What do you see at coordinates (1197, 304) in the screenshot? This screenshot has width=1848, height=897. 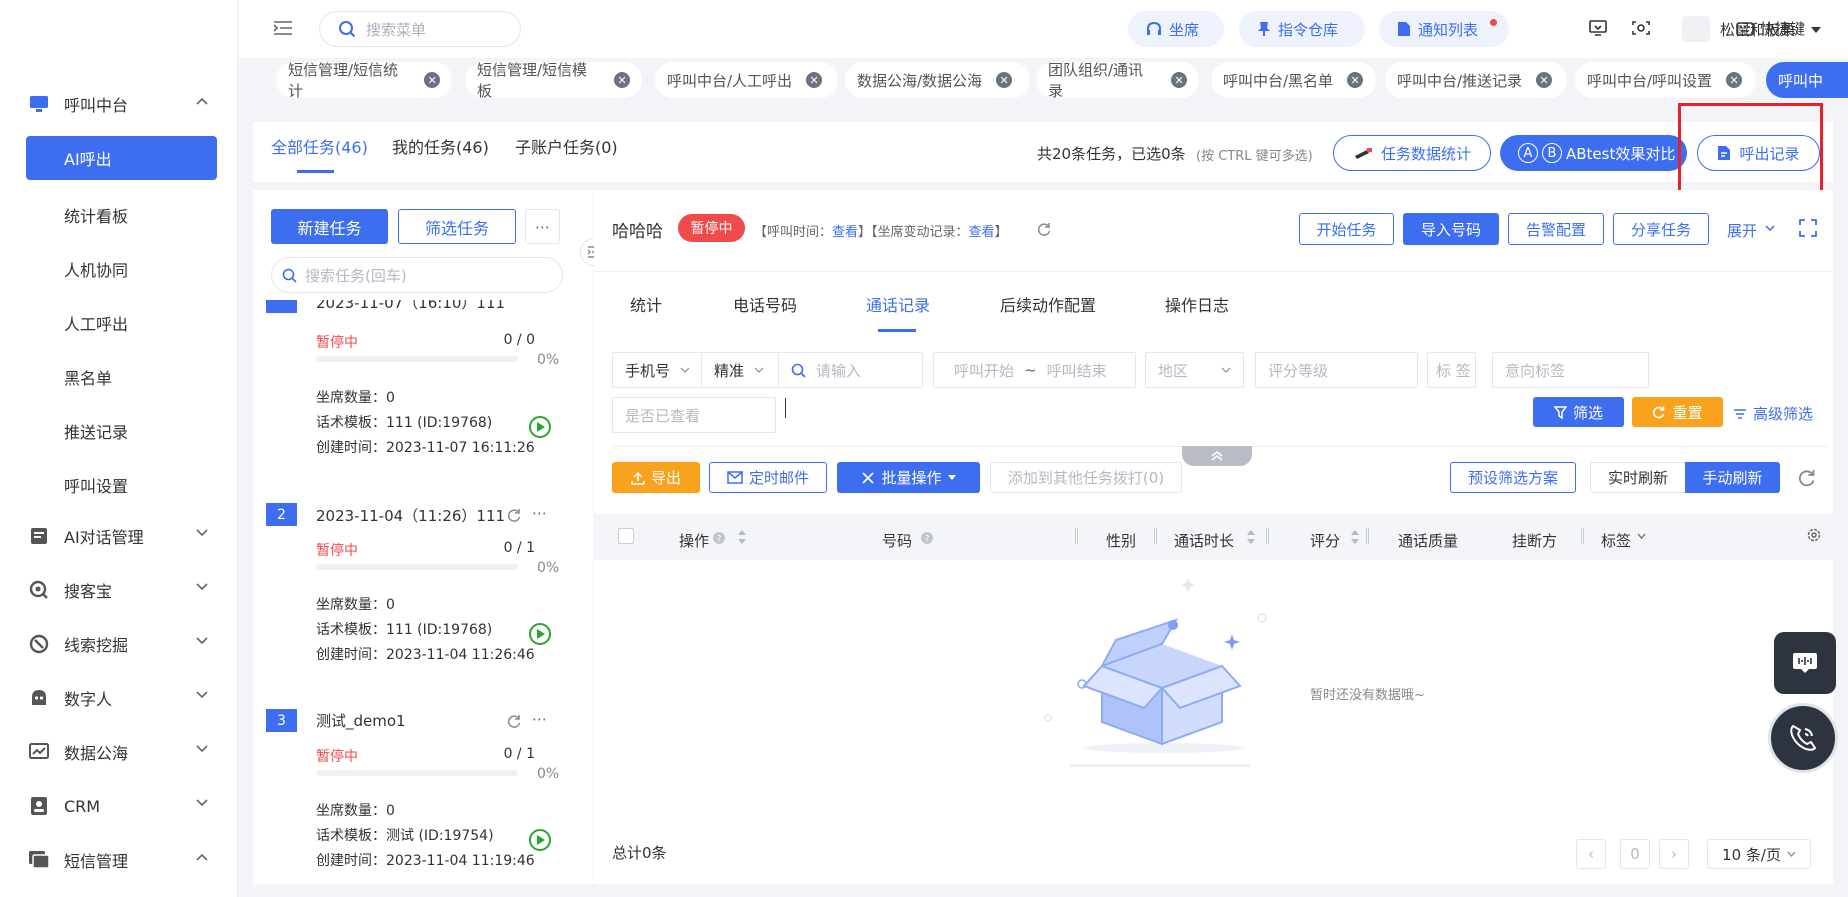 I see `tab-operation-log: 操作日志` at bounding box center [1197, 304].